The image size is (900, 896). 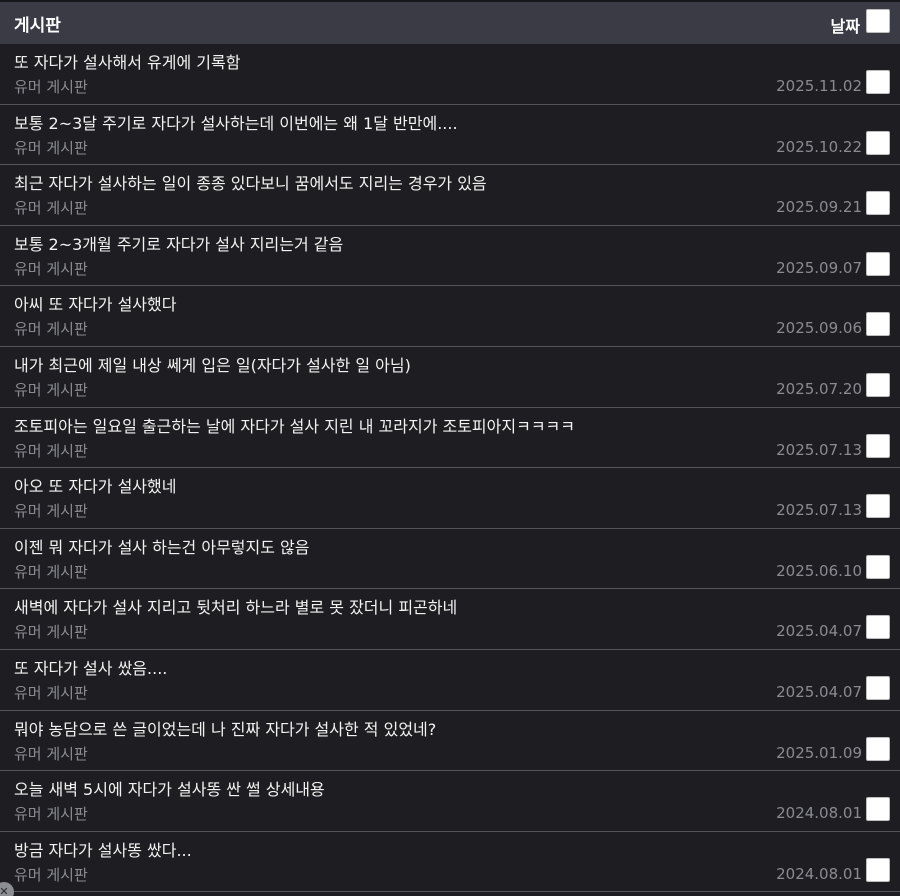 I want to click on post-date: 2025.09.06, so click(x=819, y=328).